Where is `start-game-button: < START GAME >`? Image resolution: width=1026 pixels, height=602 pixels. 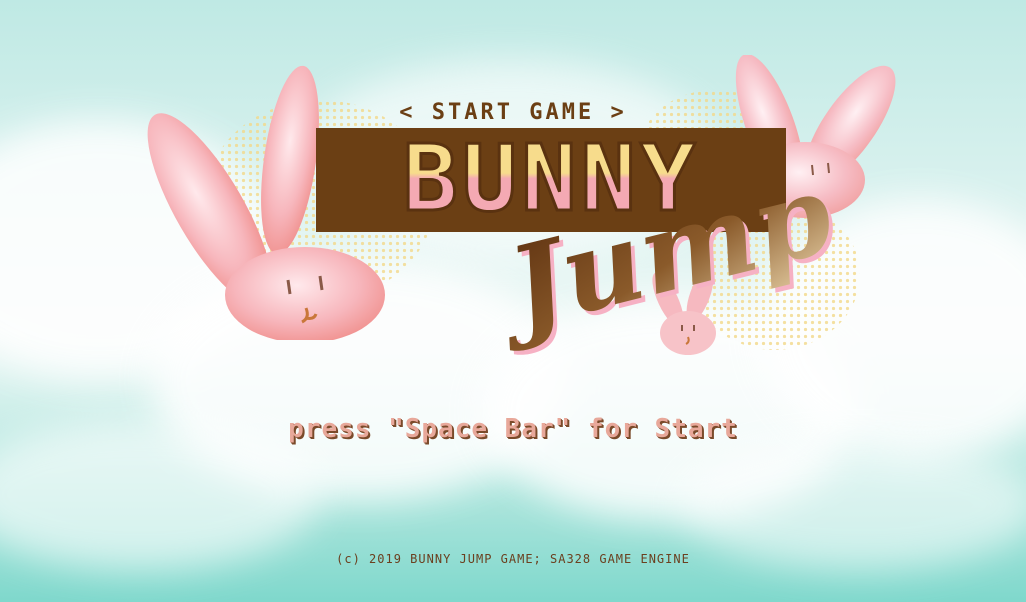
start-game-button: < START GAME > is located at coordinates (513, 112).